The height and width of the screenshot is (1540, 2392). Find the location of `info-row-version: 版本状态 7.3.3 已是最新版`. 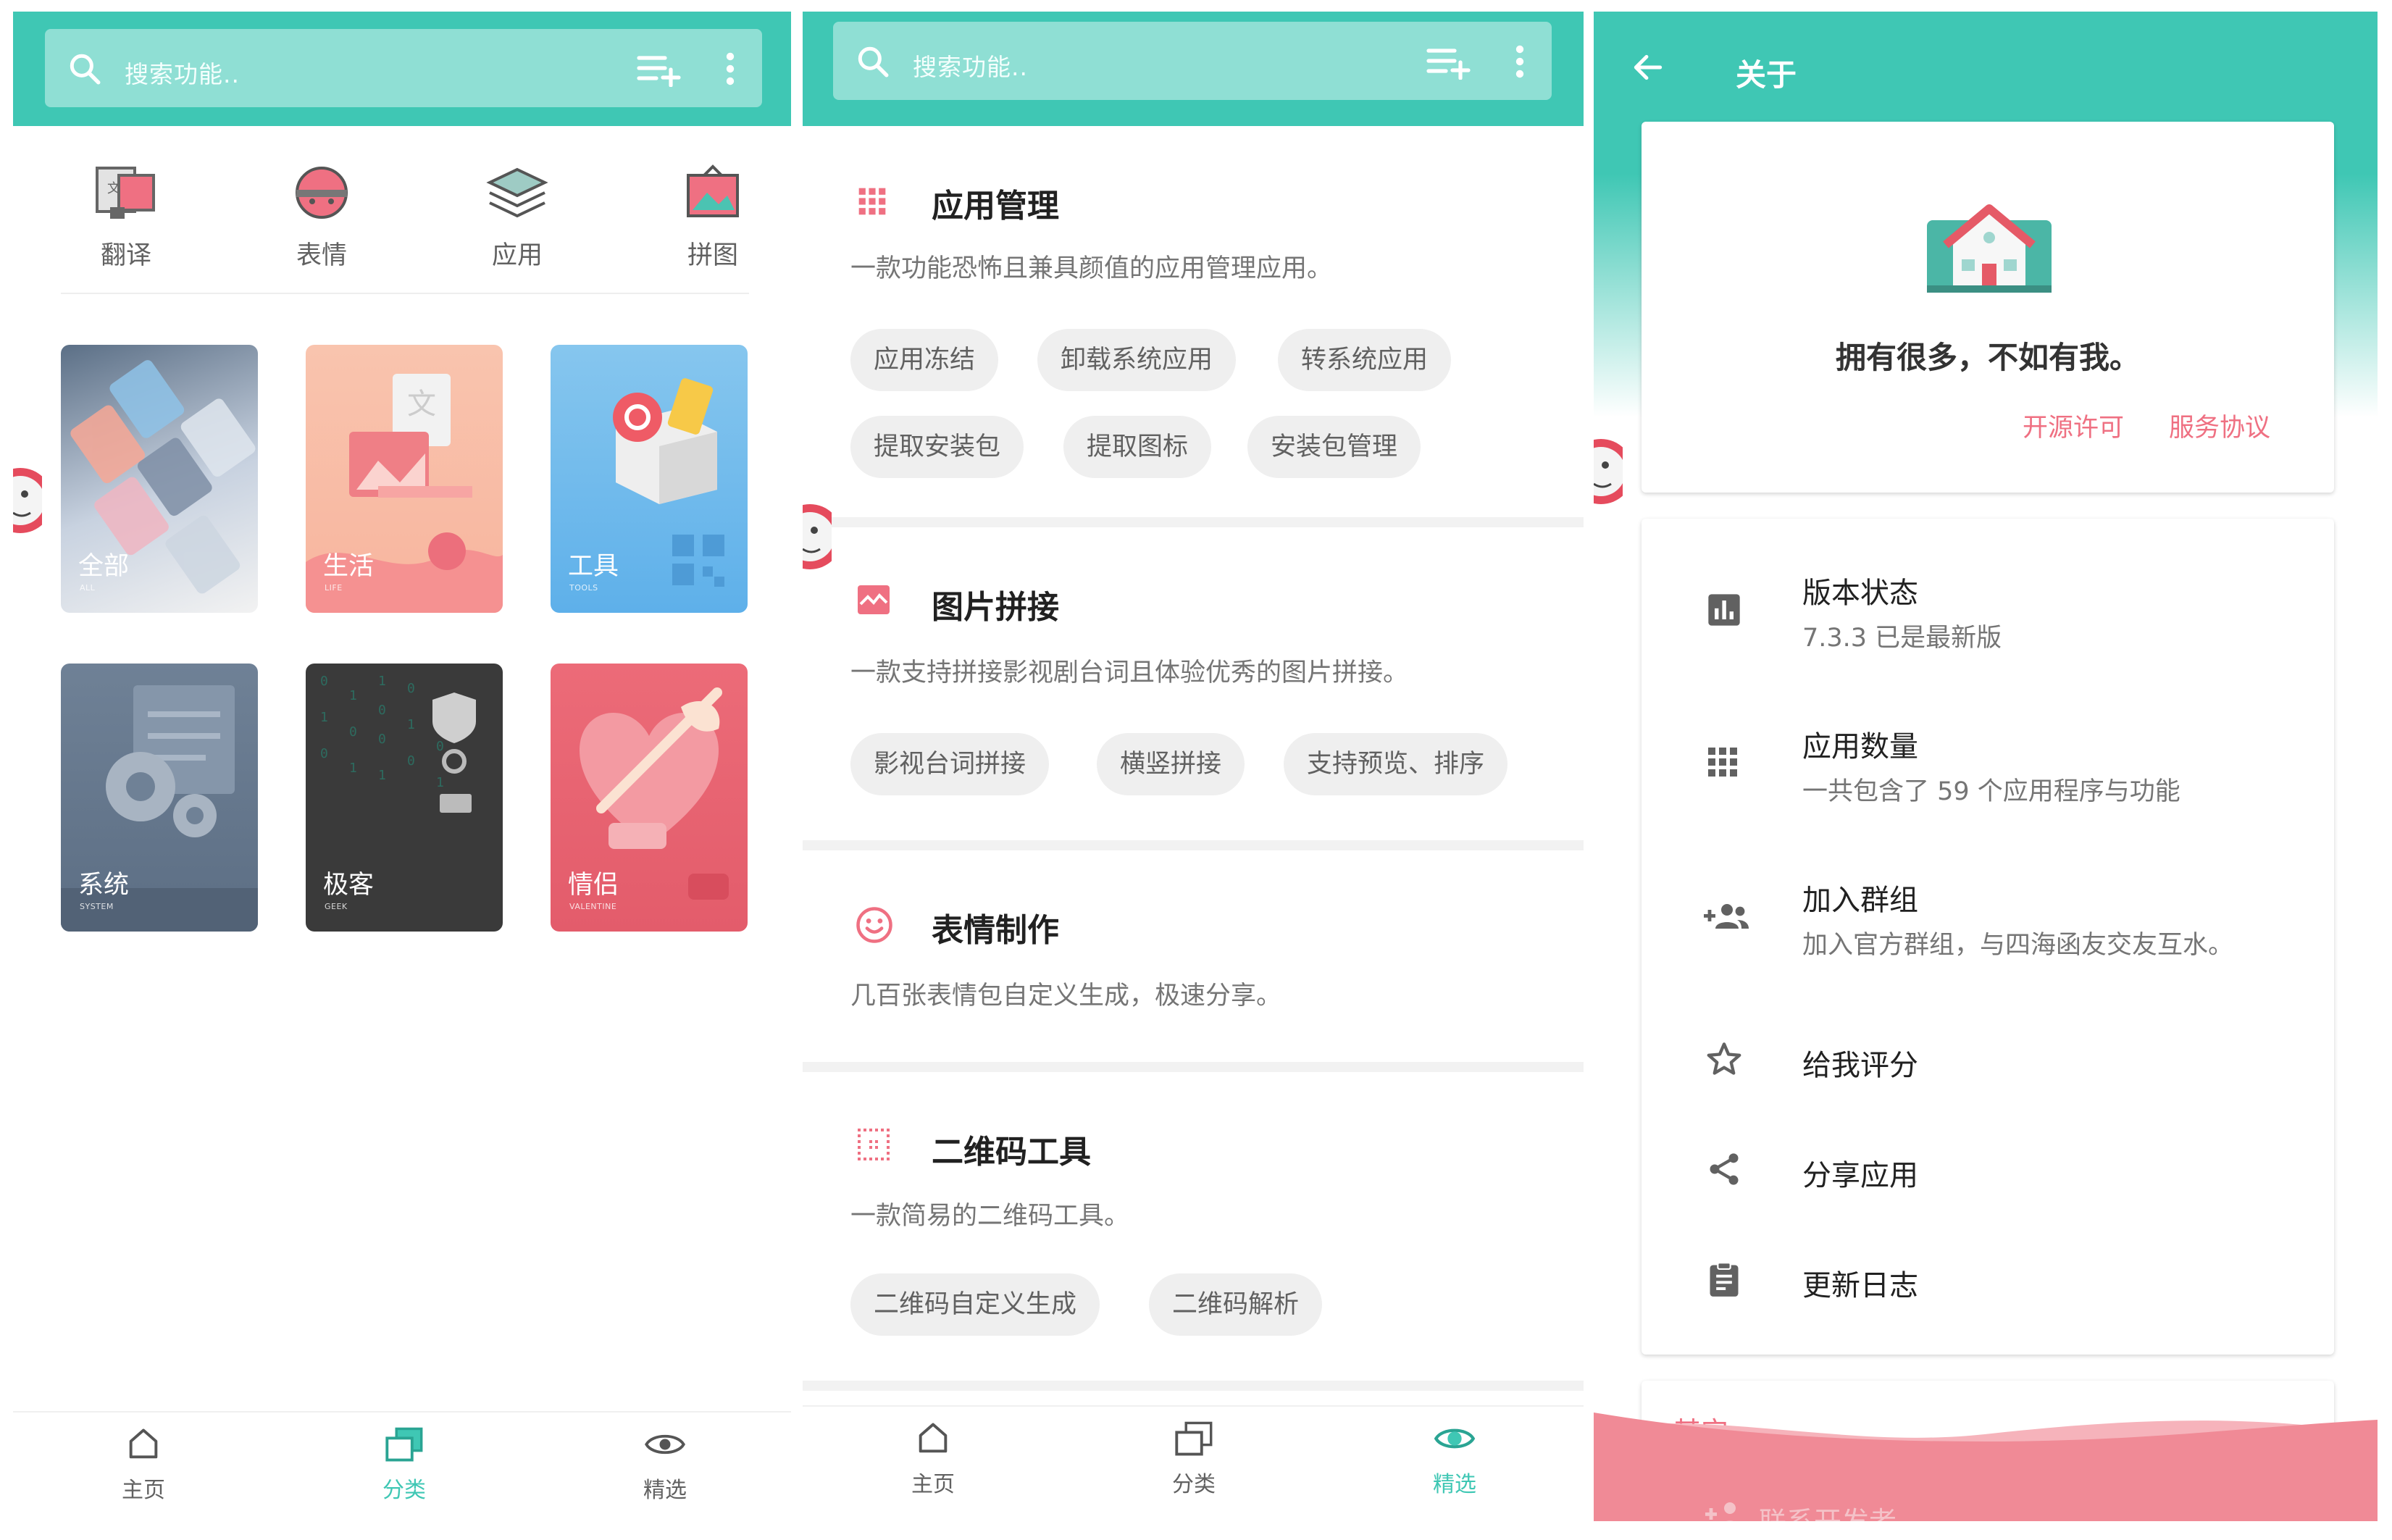

info-row-version: 版本状态 7.3.3 已是最新版 is located at coordinates (1988, 620).